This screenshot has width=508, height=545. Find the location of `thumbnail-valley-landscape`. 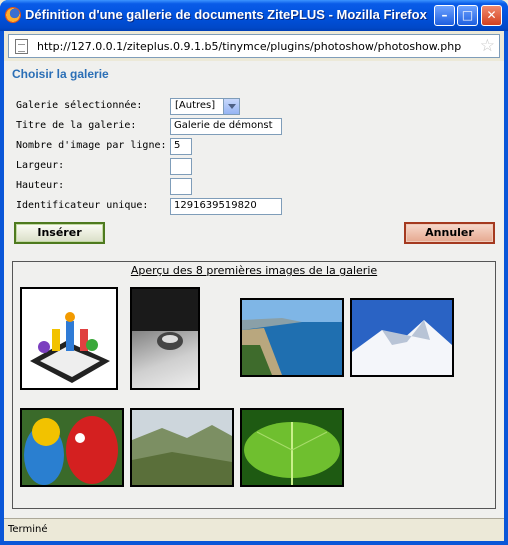

thumbnail-valley-landscape is located at coordinates (182, 447).